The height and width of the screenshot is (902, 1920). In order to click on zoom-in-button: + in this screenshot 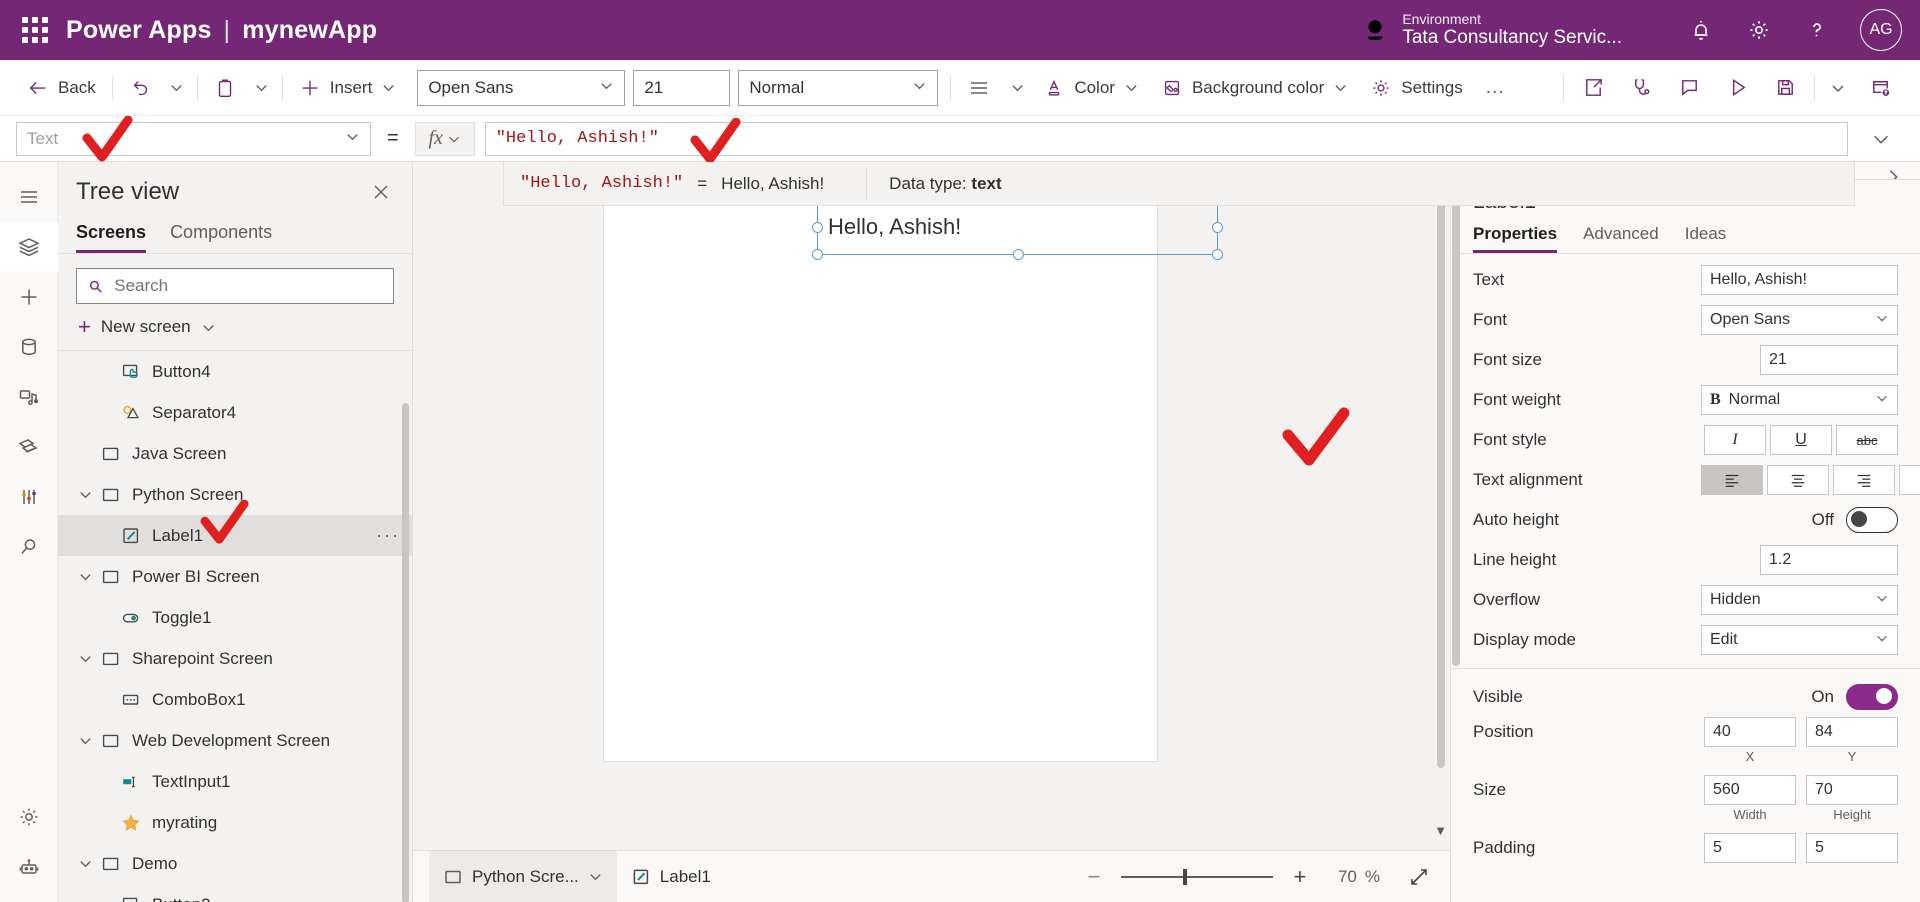, I will do `click(1300, 877)`.